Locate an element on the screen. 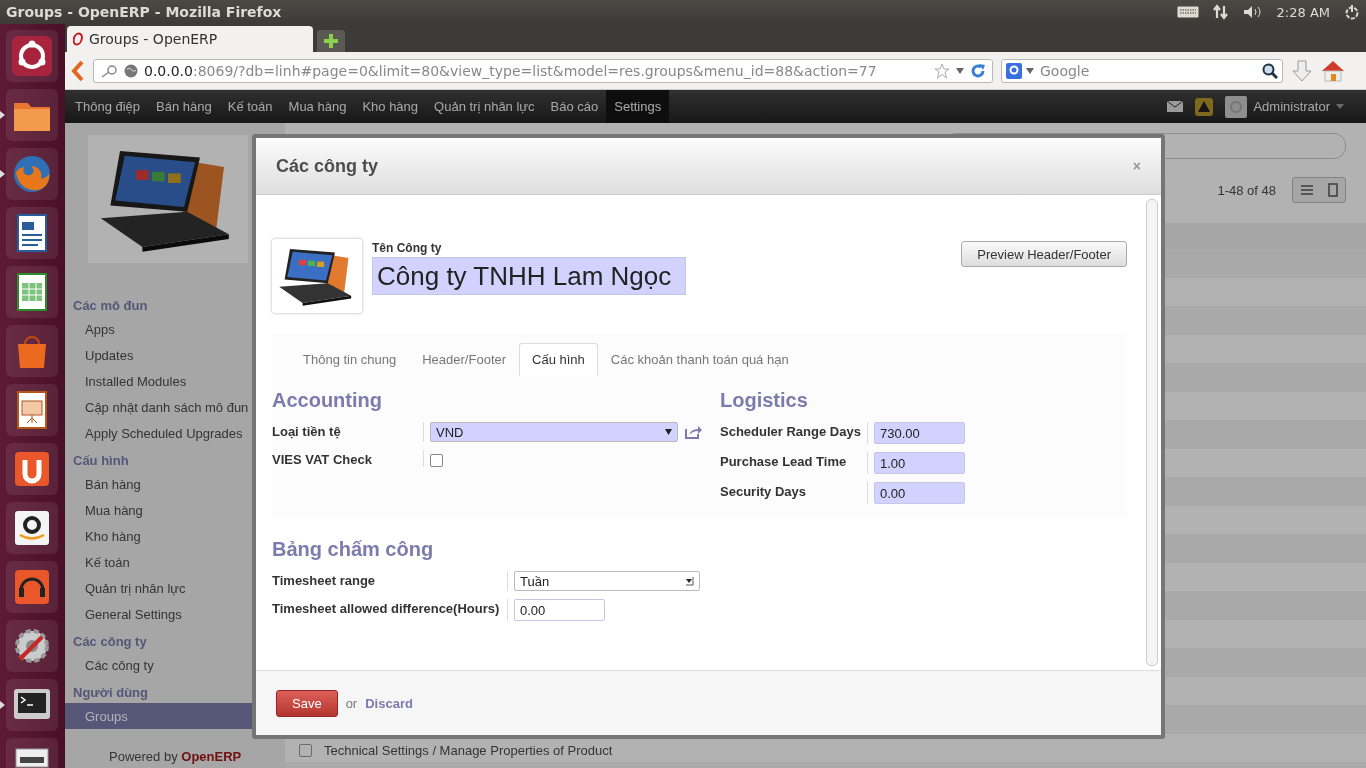 This screenshot has height=768, width=1366. number-field: 730.00 is located at coordinates (919, 433).